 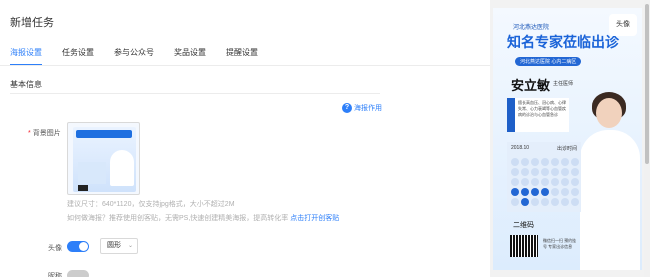 I want to click on poster-tag: 河北燕达医院 心内二病区, so click(x=548, y=61).